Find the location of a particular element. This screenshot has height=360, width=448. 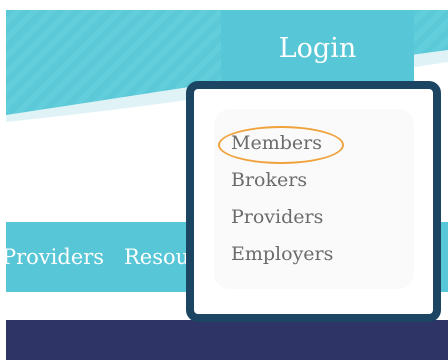

login-button: Login is located at coordinates (317, 48).